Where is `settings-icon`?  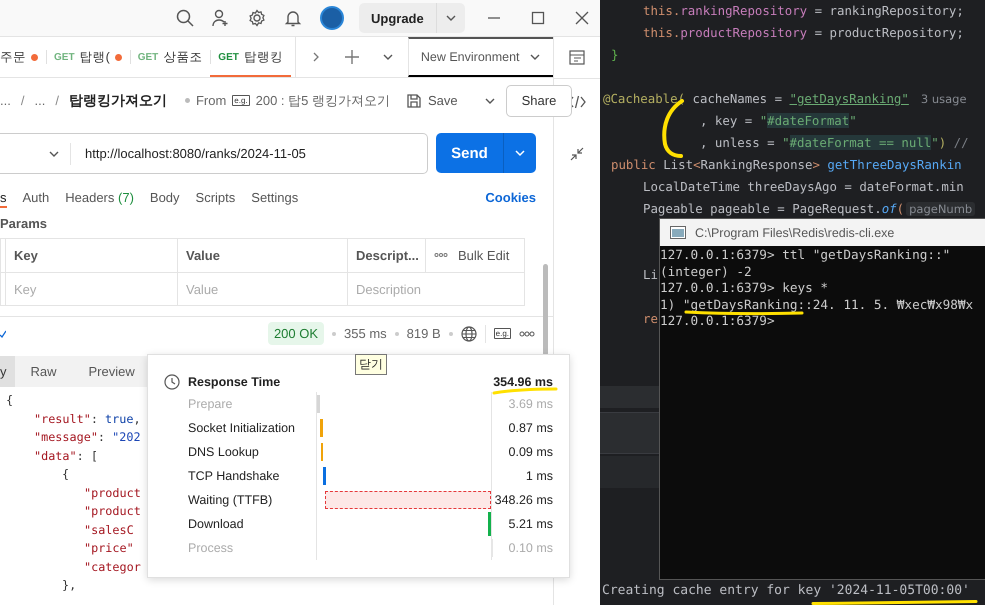
settings-icon is located at coordinates (257, 18).